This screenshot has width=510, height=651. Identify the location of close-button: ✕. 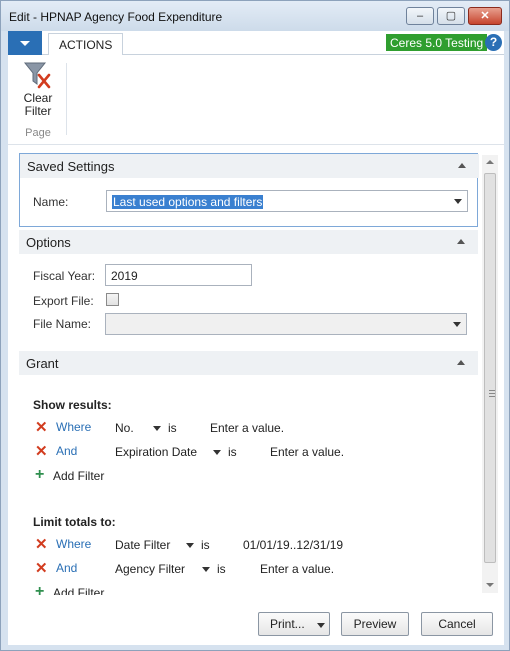
(485, 16).